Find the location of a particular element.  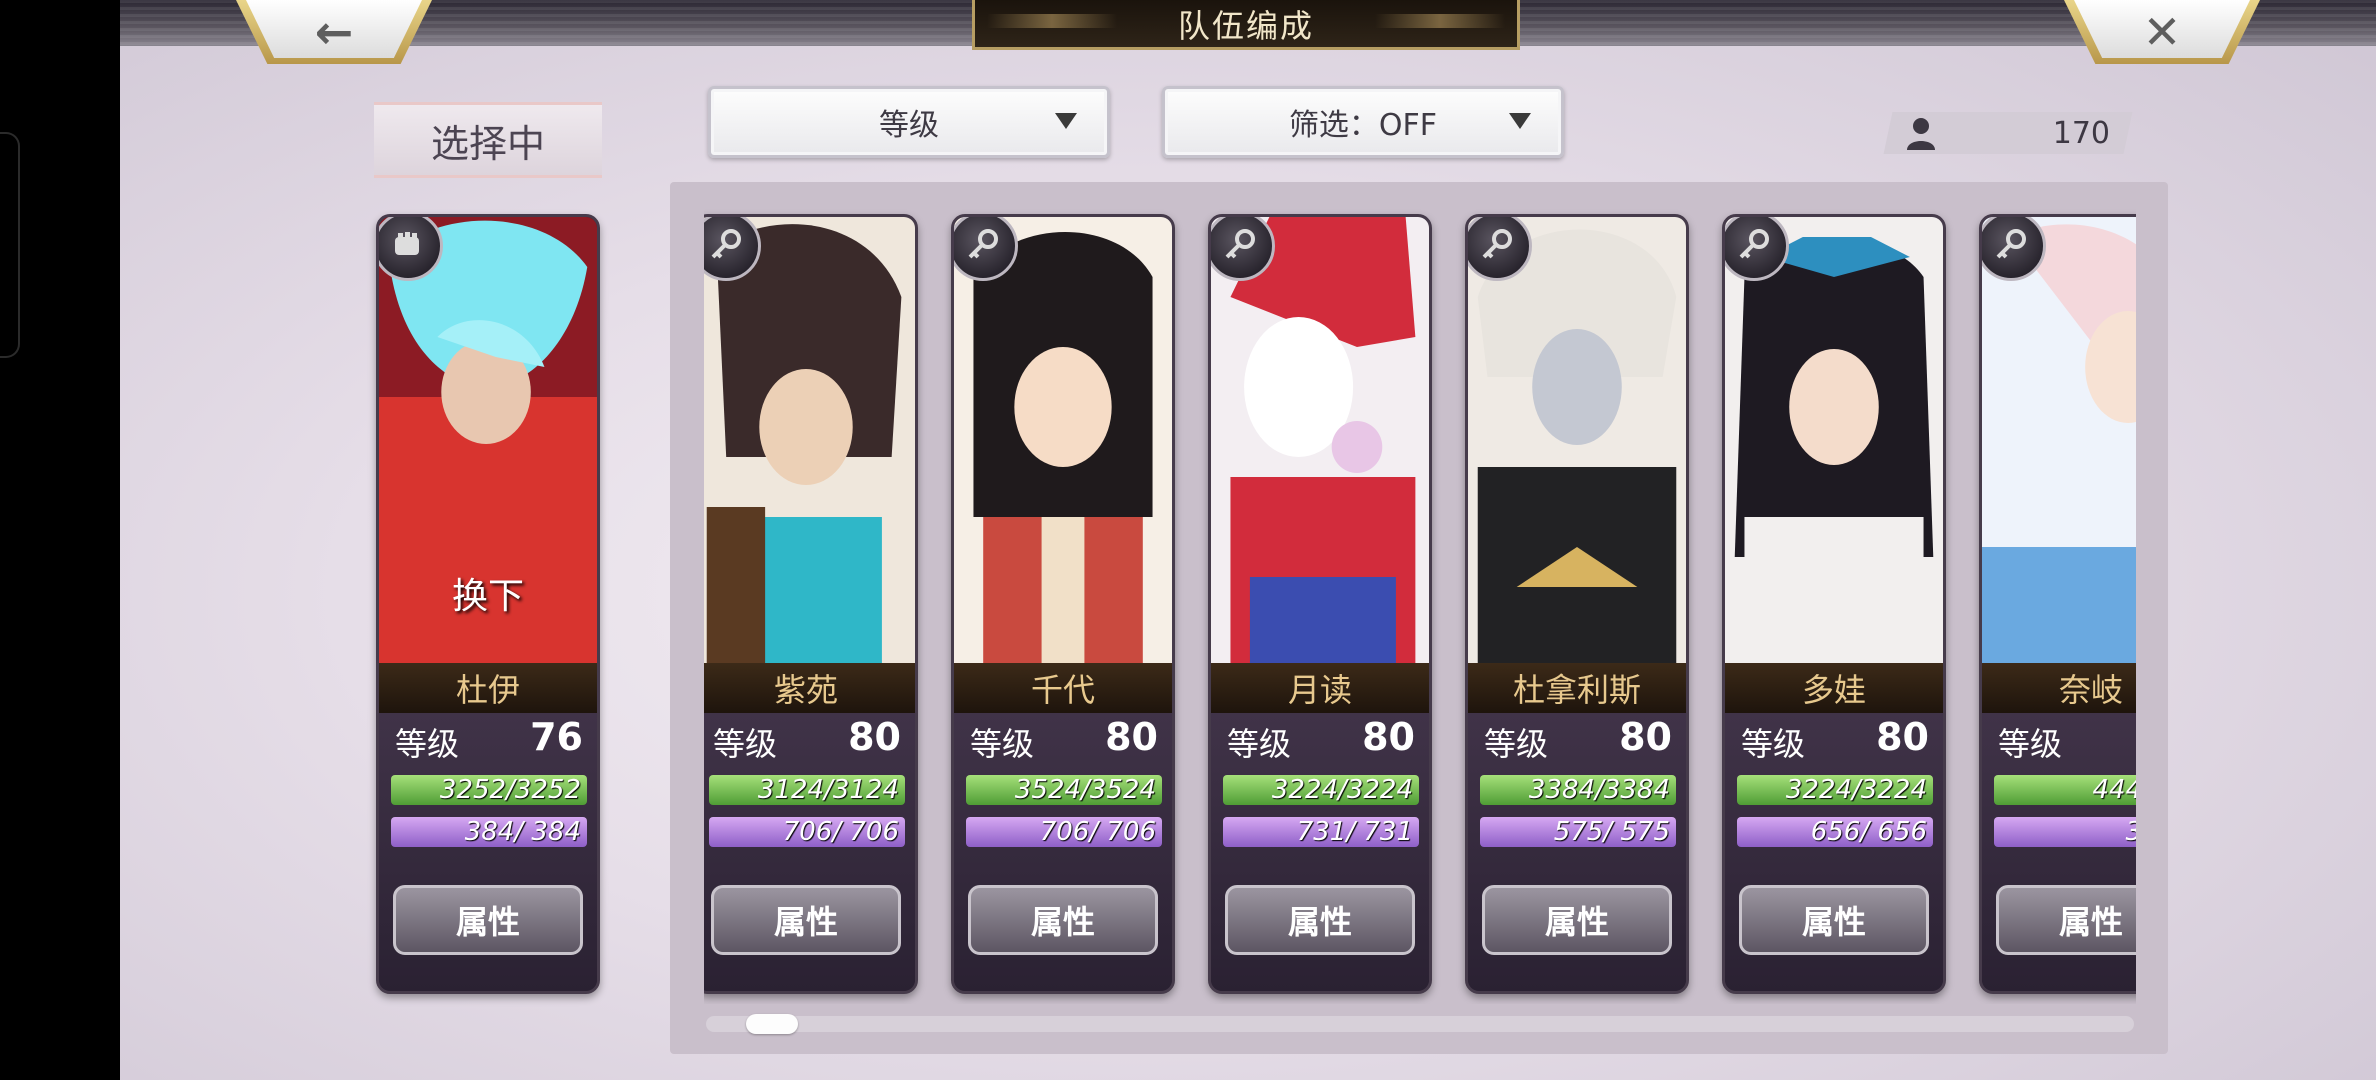

hp-bar: 3524/3524 is located at coordinates (1064, 790).